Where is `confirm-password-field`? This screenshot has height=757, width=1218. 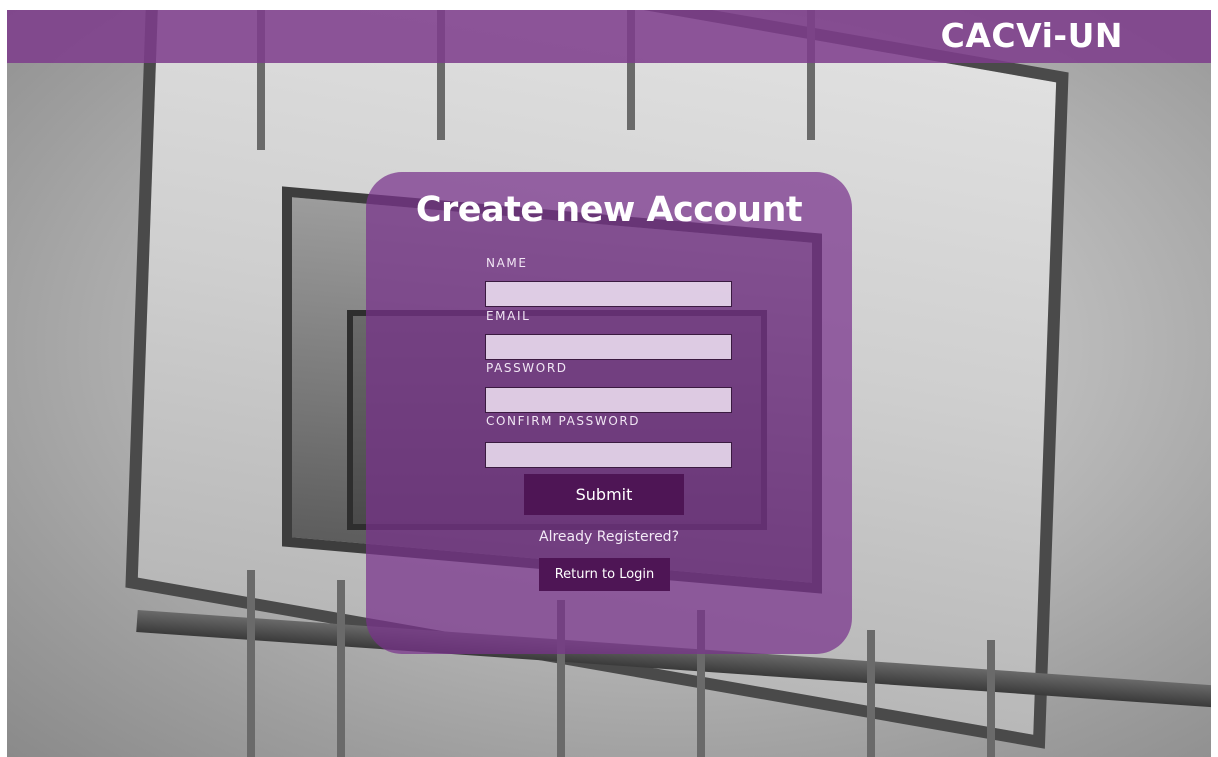
confirm-password-field is located at coordinates (608, 455).